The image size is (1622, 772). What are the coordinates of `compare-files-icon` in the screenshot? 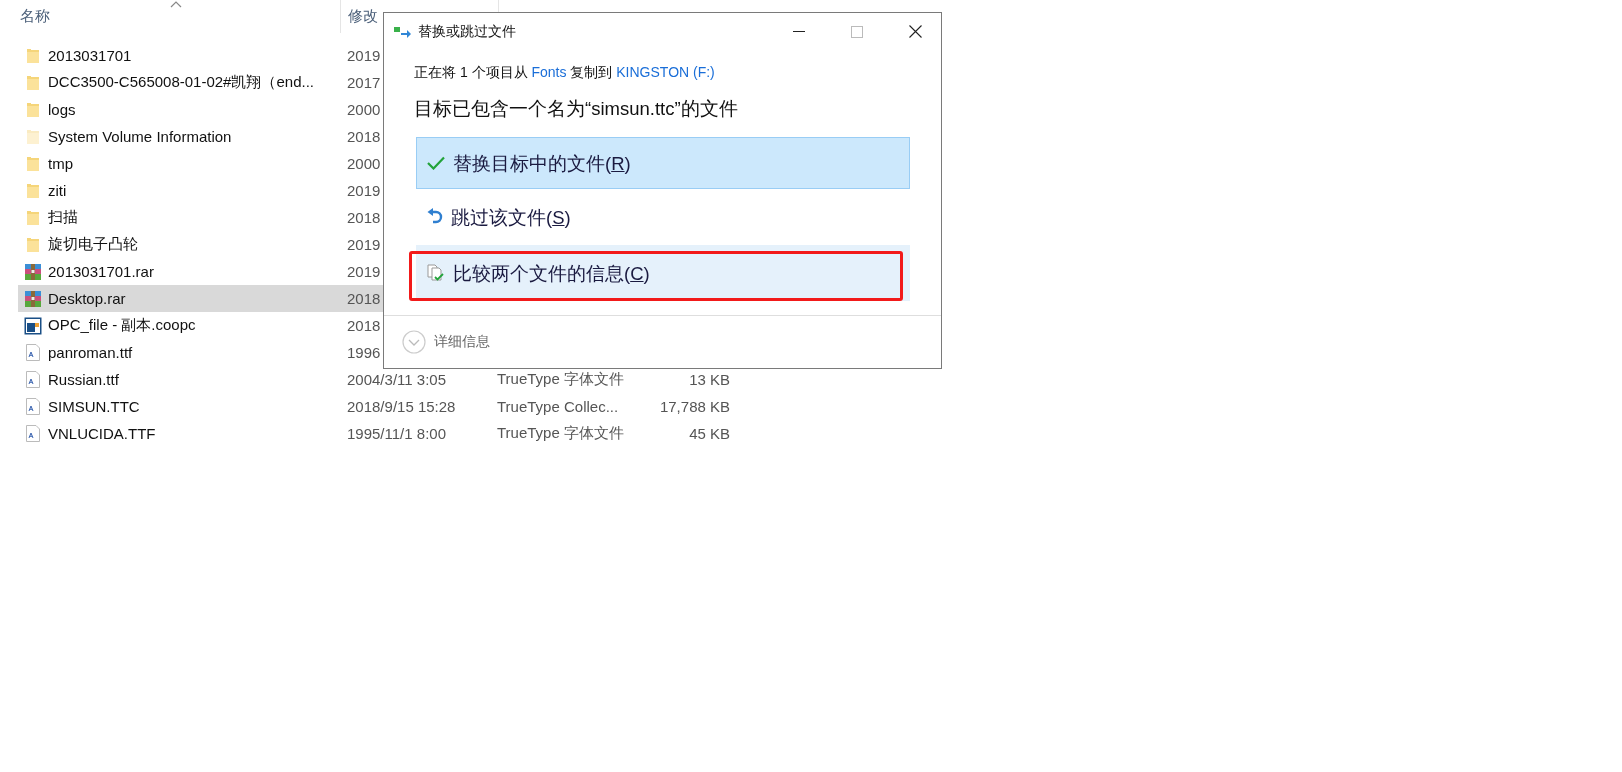 It's located at (436, 273).